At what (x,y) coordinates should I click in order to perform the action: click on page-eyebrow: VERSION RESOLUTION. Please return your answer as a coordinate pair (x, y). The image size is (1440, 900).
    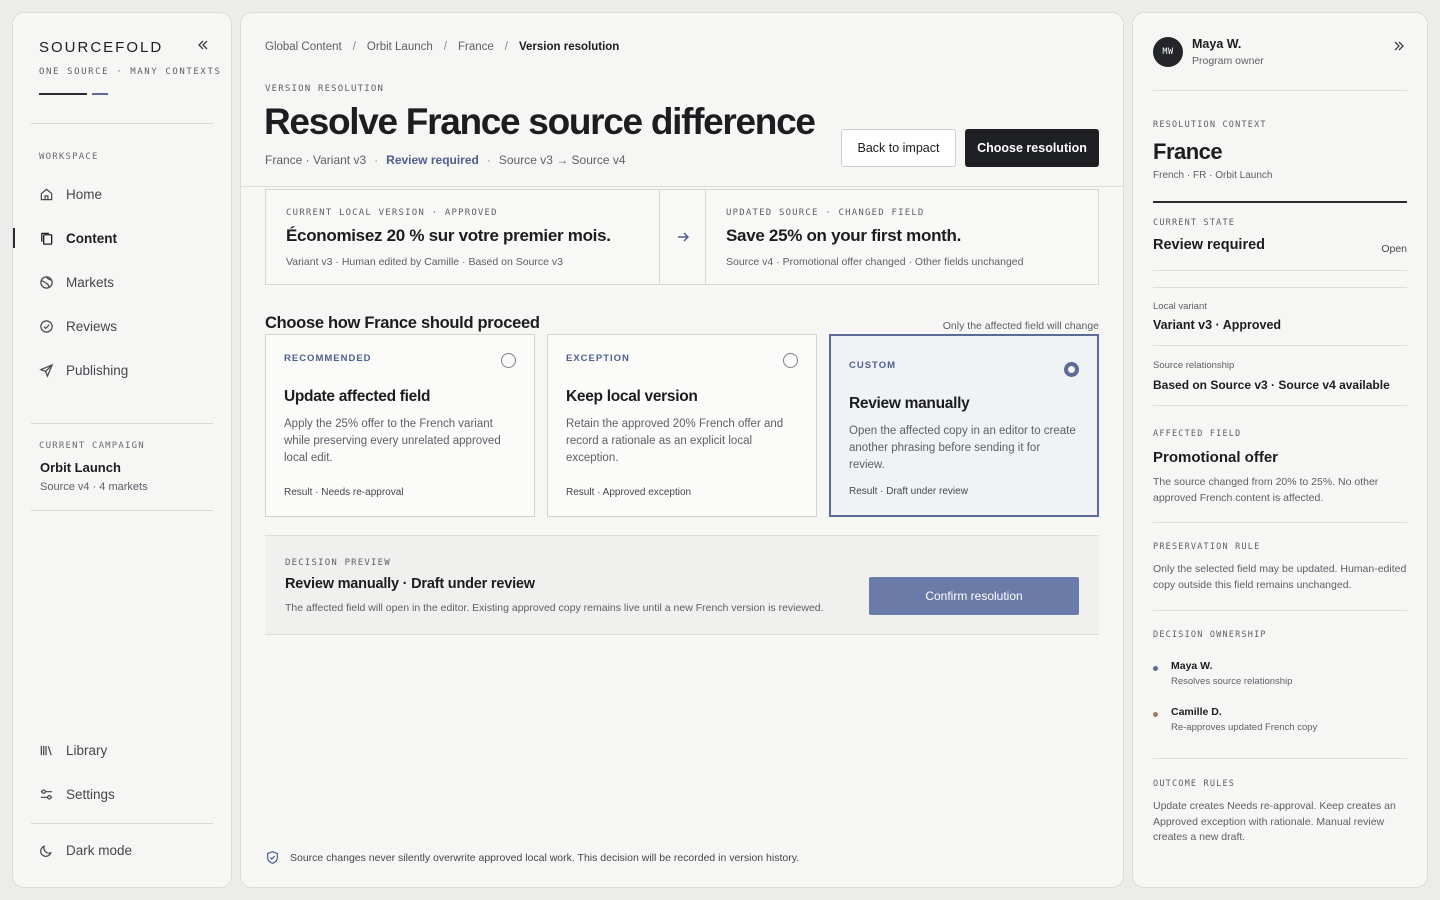
    Looking at the image, I should click on (325, 89).